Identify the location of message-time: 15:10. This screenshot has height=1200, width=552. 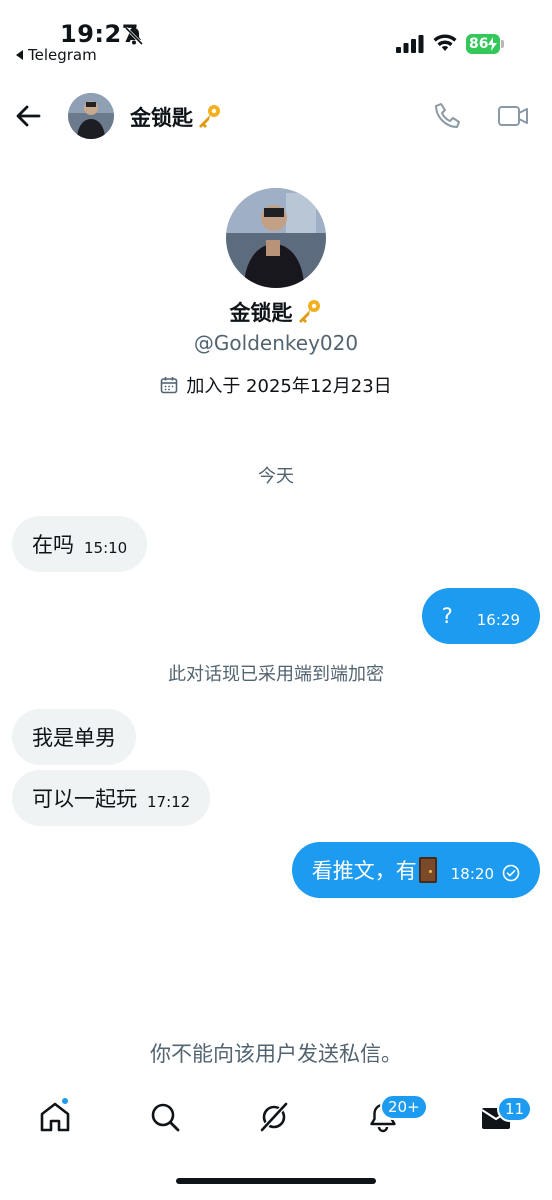
(106, 548).